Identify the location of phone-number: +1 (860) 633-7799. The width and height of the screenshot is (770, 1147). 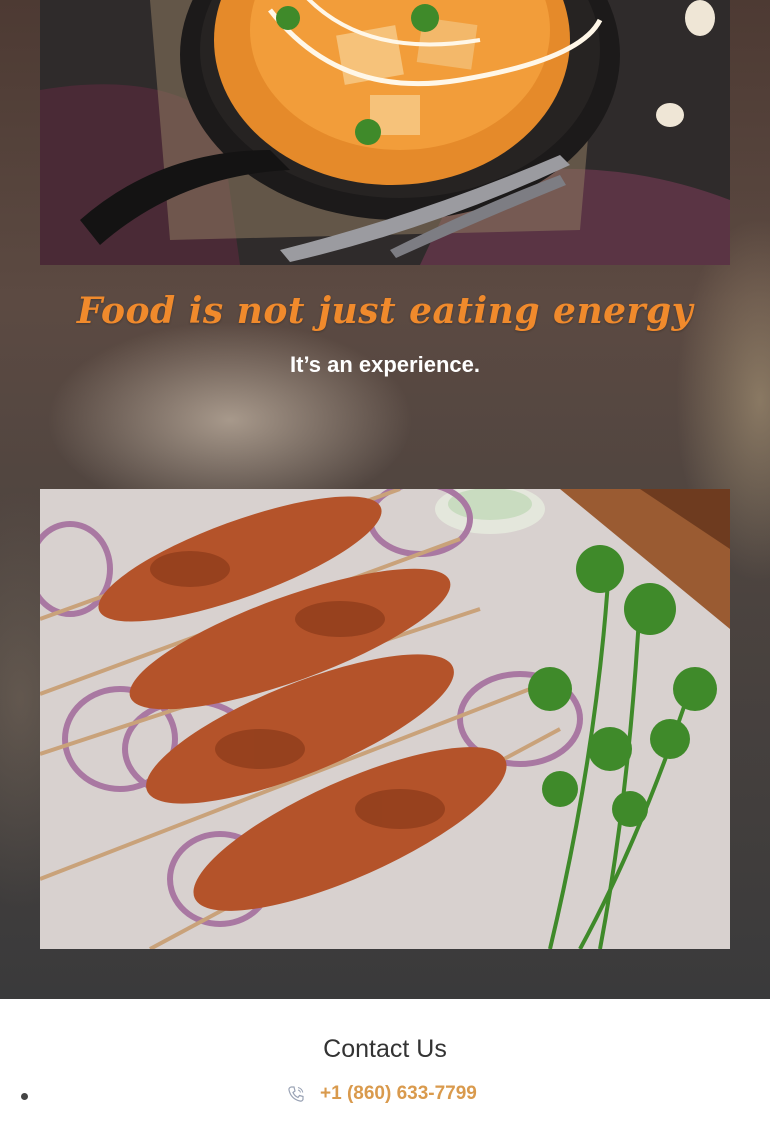
(398, 1093).